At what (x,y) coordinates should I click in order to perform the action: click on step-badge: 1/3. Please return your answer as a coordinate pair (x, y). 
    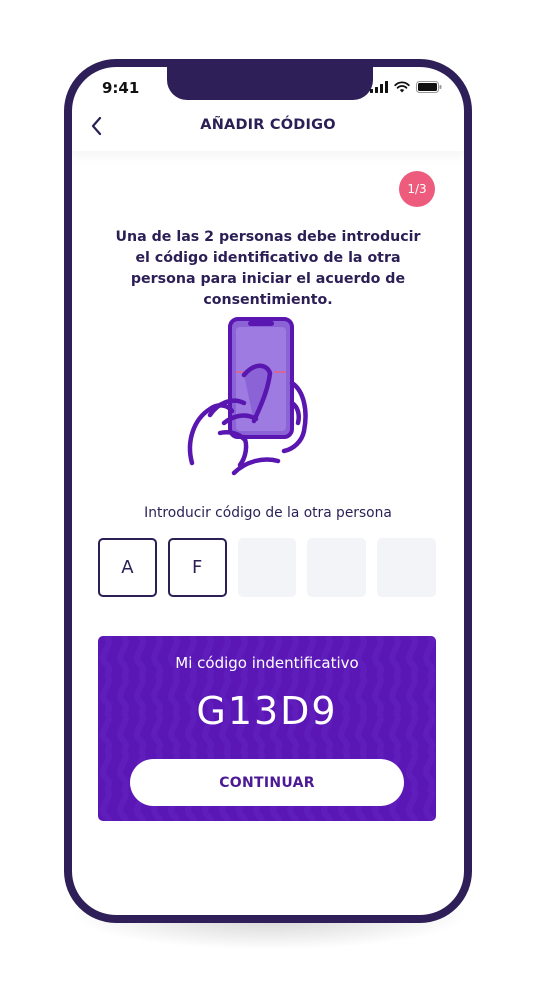
    Looking at the image, I should click on (417, 189).